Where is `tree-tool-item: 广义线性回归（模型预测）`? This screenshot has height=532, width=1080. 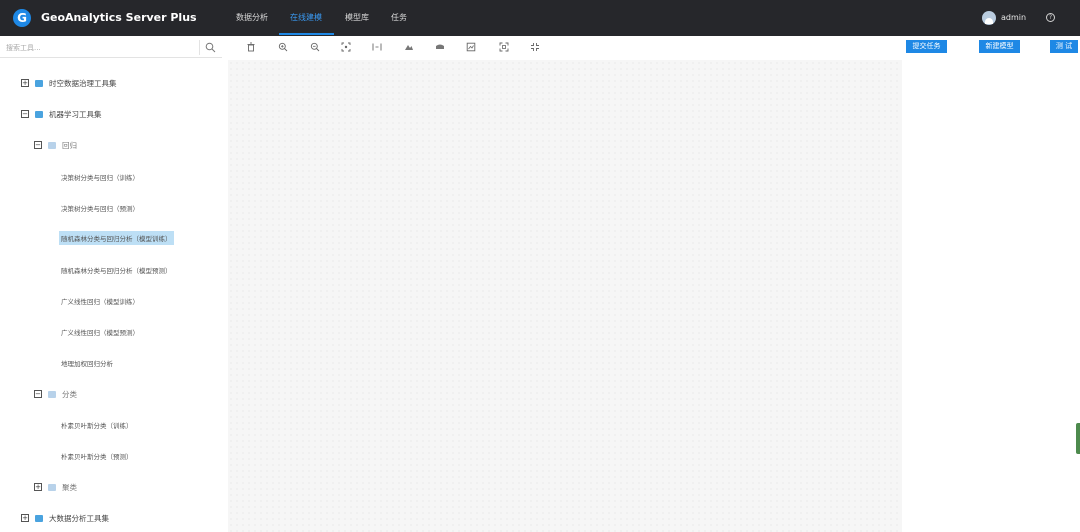 tree-tool-item: 广义线性回归（模型预测） is located at coordinates (100, 332).